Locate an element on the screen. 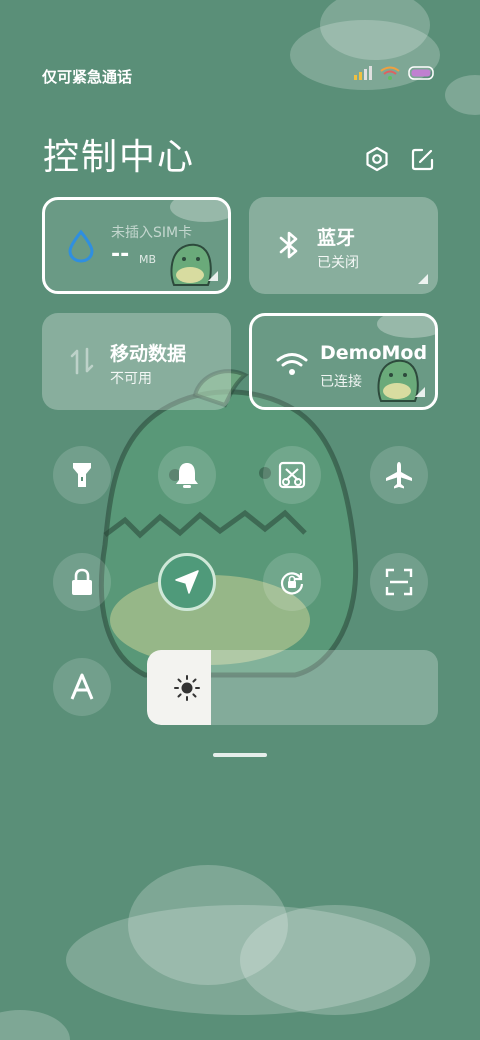 The image size is (480, 1040). bluetooth-status: 已关闭 is located at coordinates (338, 263).